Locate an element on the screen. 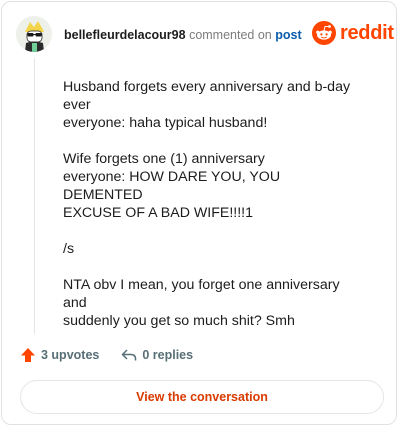 The width and height of the screenshot is (400, 428). replies-count: 0 replies is located at coordinates (168, 355).